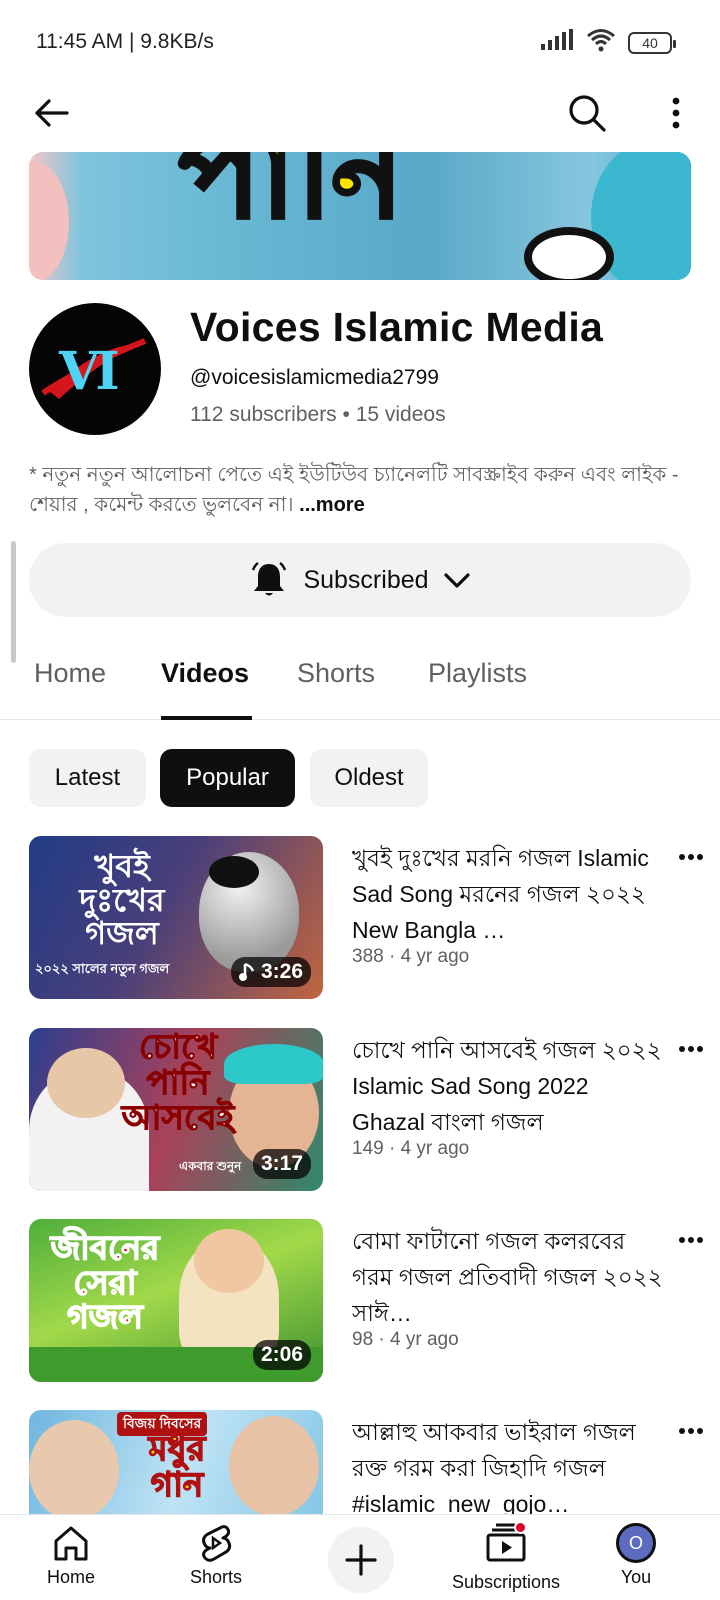 The width and height of the screenshot is (720, 1600). I want to click on tab-home: Home, so click(70, 673).